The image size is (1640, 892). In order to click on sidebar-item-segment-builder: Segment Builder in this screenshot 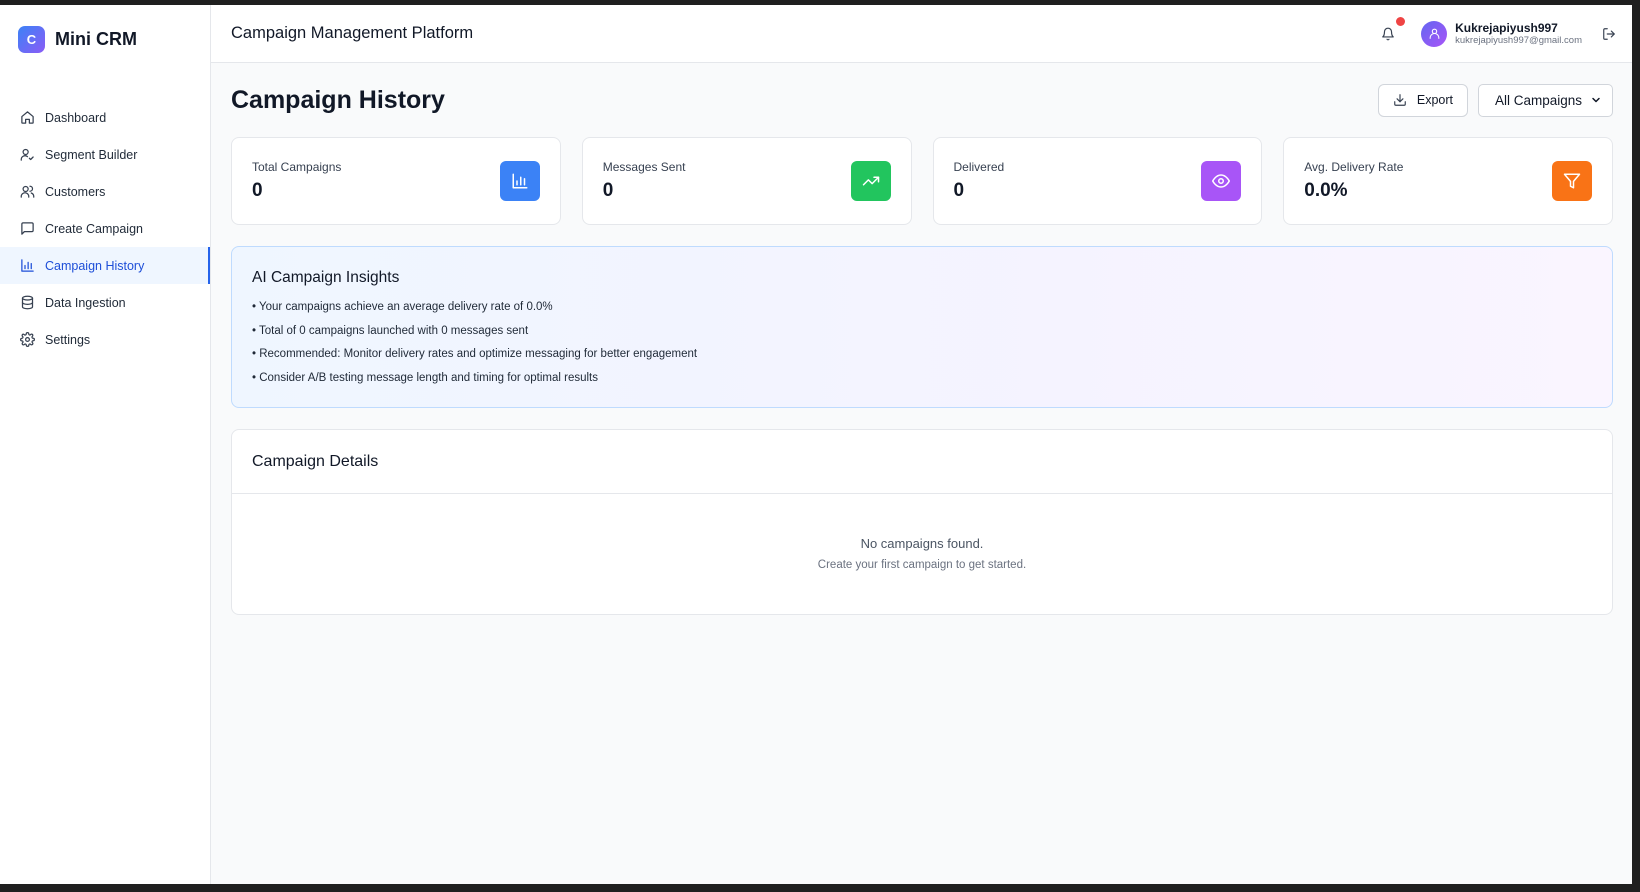, I will do `click(105, 154)`.